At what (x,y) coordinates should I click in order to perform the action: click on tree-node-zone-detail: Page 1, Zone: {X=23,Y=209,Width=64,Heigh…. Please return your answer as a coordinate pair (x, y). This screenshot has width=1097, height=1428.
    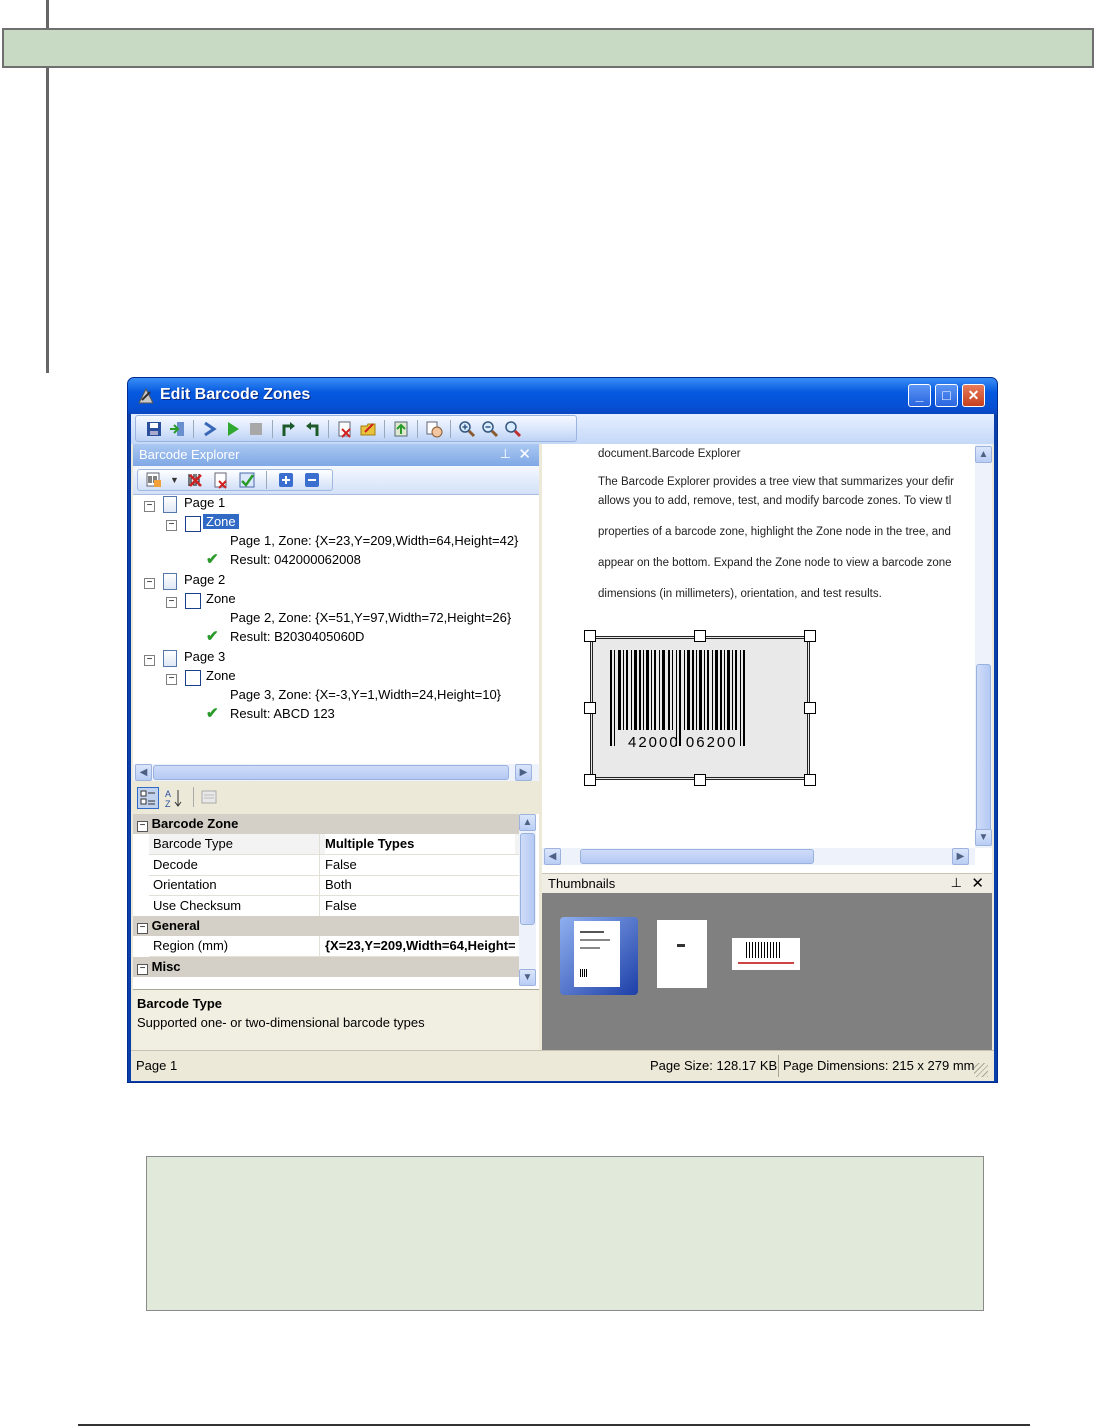
    Looking at the image, I should click on (374, 541).